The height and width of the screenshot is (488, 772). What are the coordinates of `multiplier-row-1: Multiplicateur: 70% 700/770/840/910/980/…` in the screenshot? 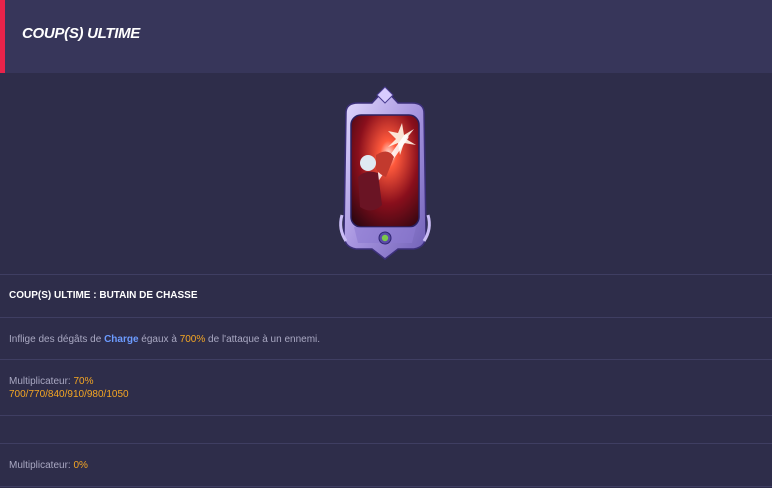 It's located at (69, 388).